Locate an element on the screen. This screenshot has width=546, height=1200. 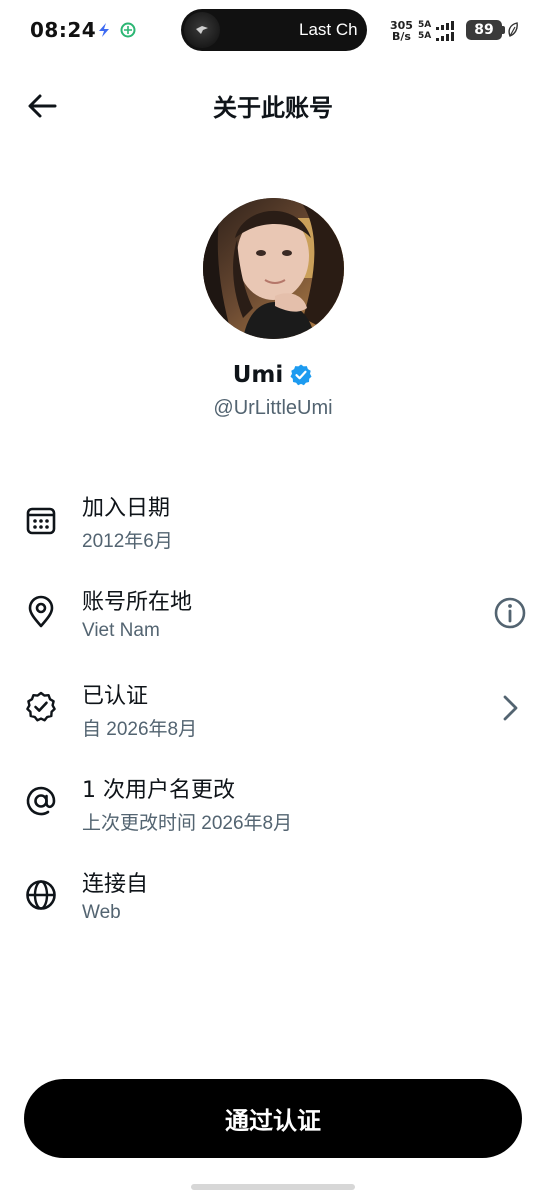
sim1-label: 5A is located at coordinates (425, 25).